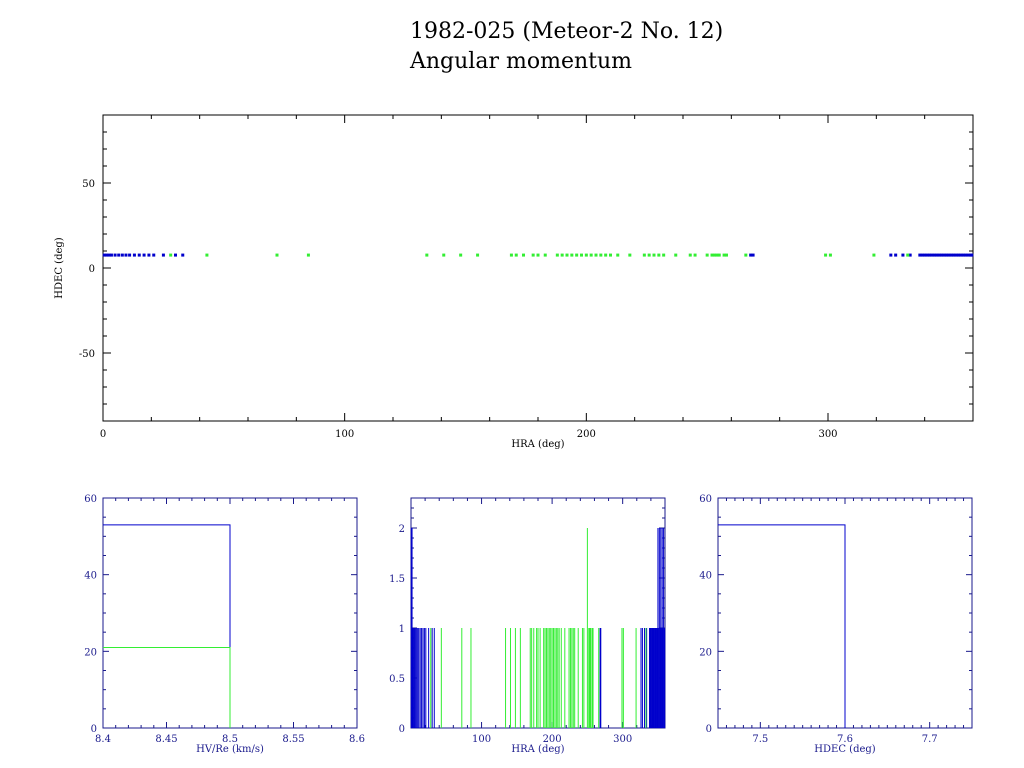 This screenshot has height=768, width=1024. I want to click on y-tick-label: 0.5, so click(397, 679).